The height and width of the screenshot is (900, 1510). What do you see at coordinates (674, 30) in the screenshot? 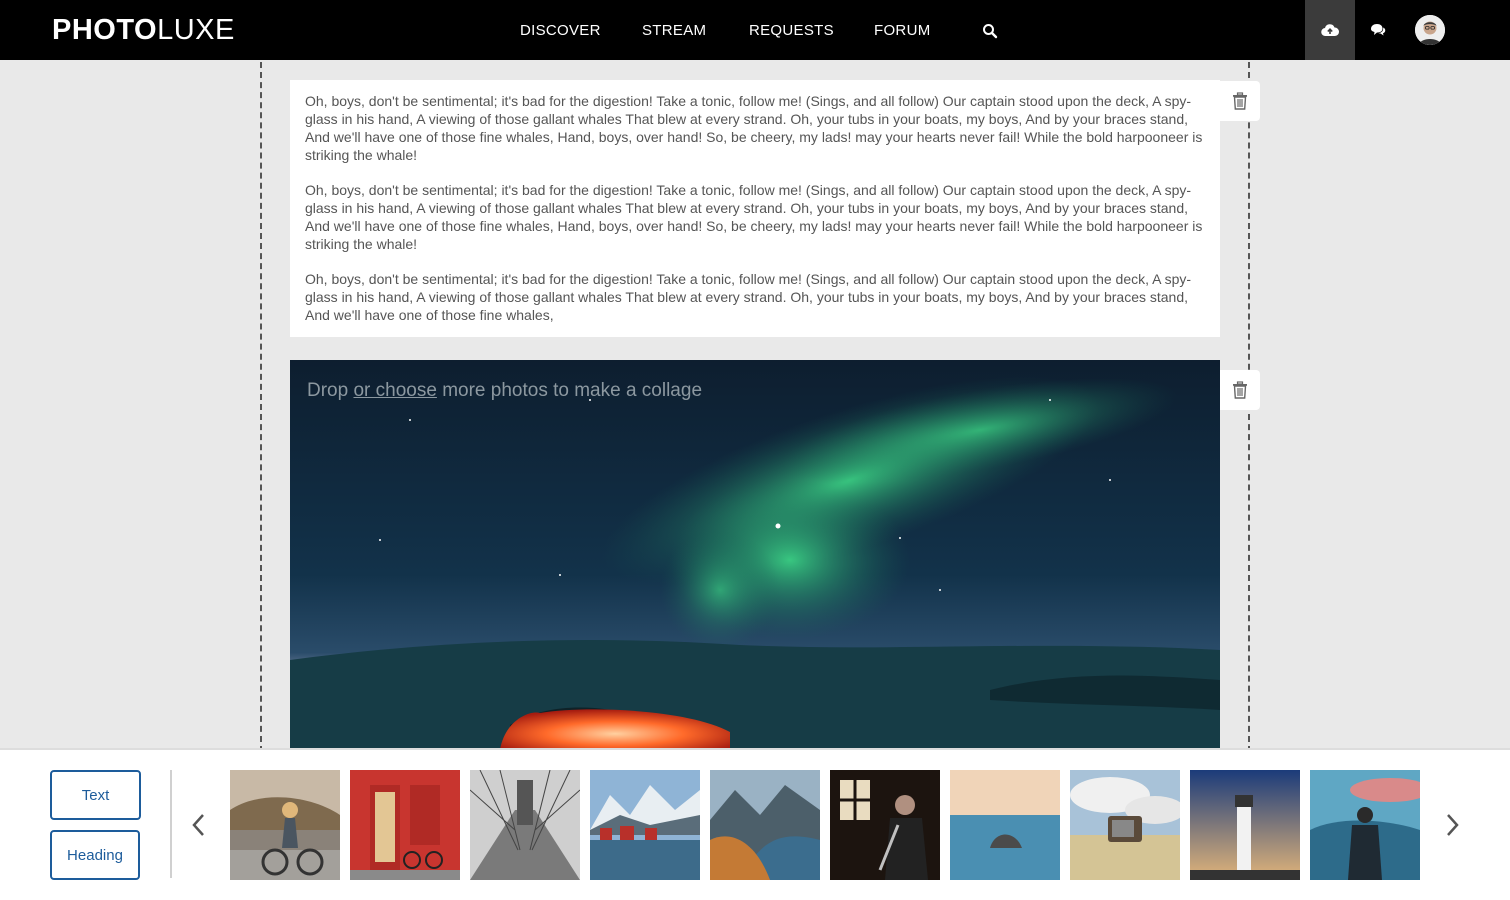
I see `nav-stream: STREAM` at bounding box center [674, 30].